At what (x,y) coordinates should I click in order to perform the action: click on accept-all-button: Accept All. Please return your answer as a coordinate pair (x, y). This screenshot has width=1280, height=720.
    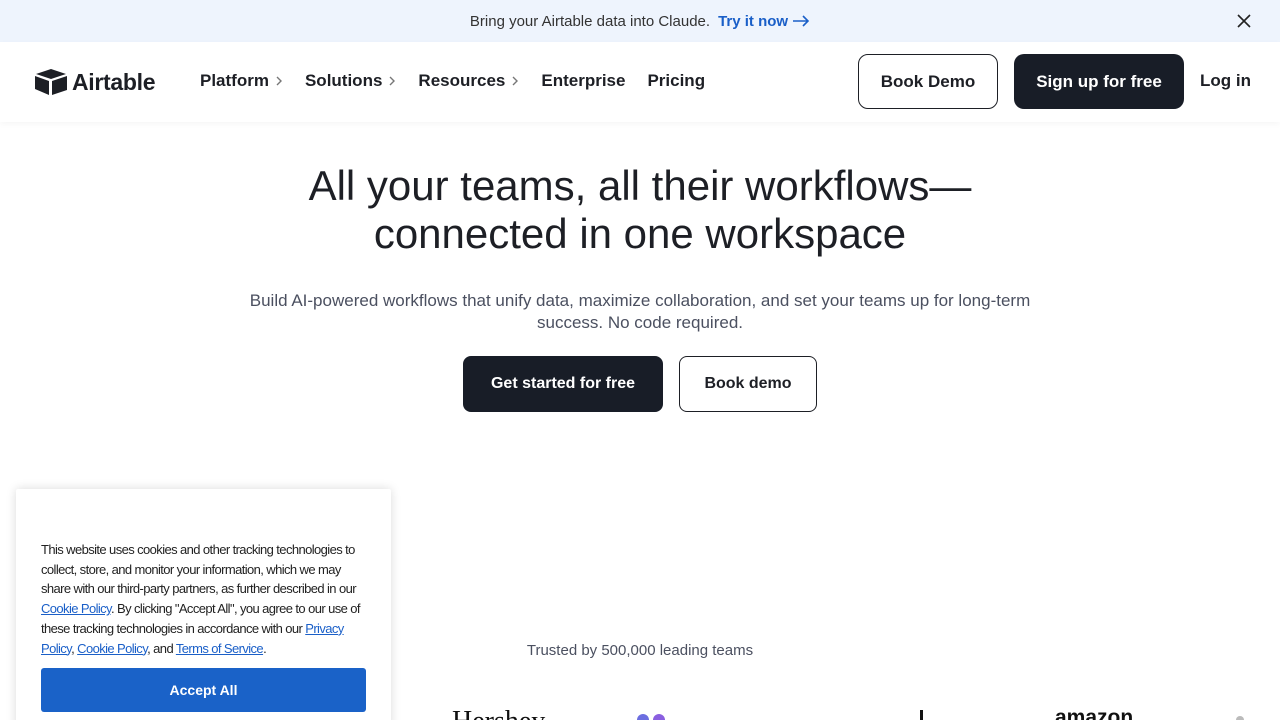
    Looking at the image, I should click on (203, 690).